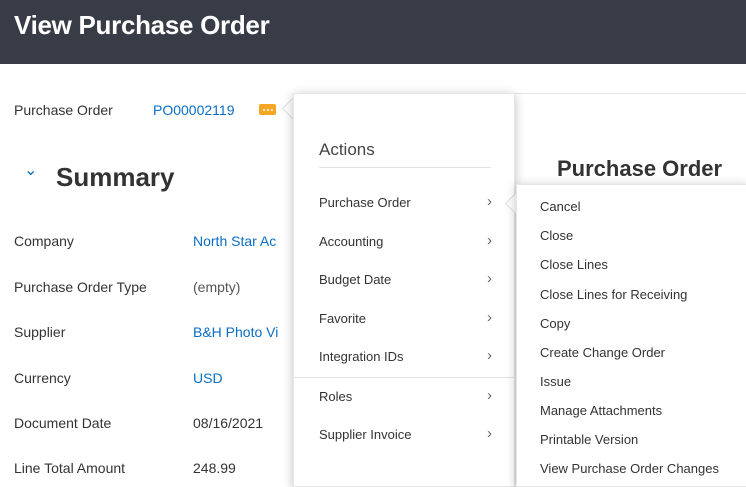  I want to click on submenu-item-view-purchase-order-changes: View Purchase Order Changes, so click(631, 470).